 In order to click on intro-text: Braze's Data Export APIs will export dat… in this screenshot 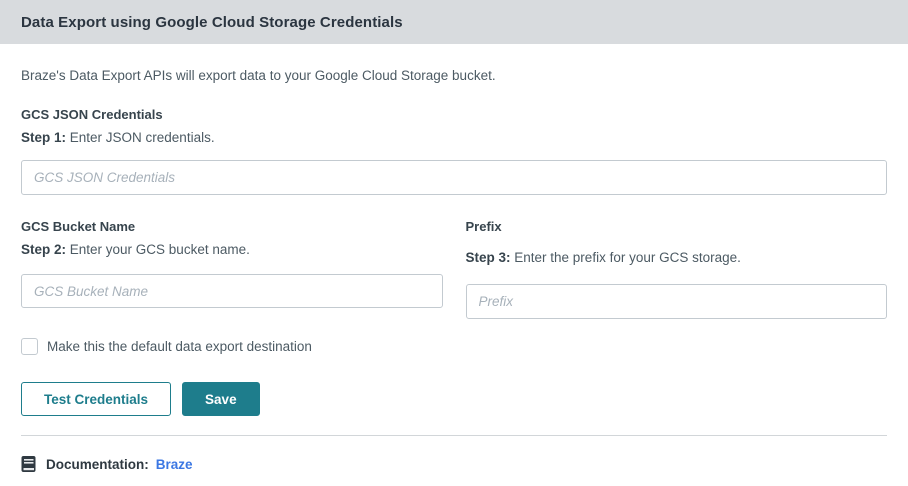, I will do `click(258, 75)`.